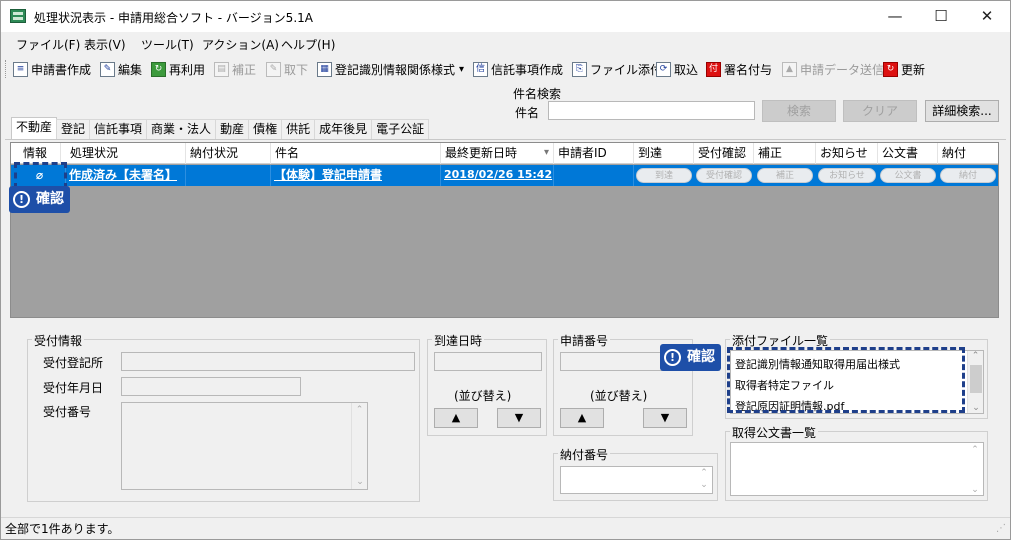 Image resolution: width=1011 pixels, height=540 pixels. What do you see at coordinates (34, 128) in the screenshot?
I see `tab-real-estate: 不動産` at bounding box center [34, 128].